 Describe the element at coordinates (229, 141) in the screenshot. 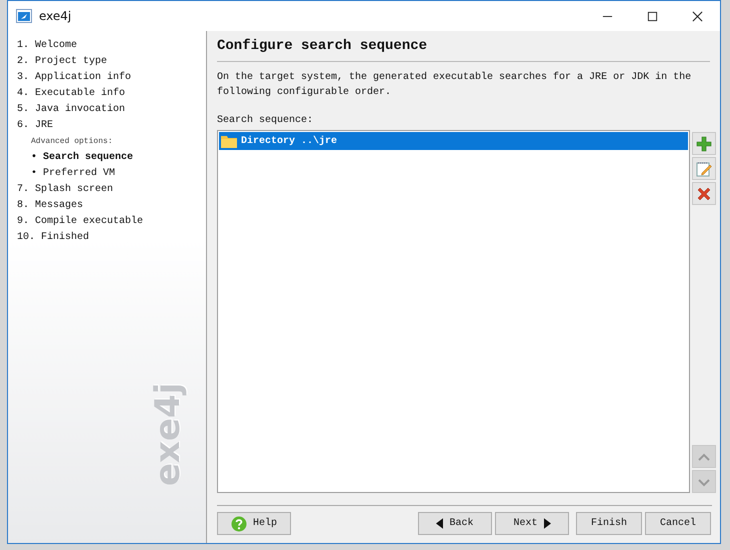

I see `folder-icon` at that location.